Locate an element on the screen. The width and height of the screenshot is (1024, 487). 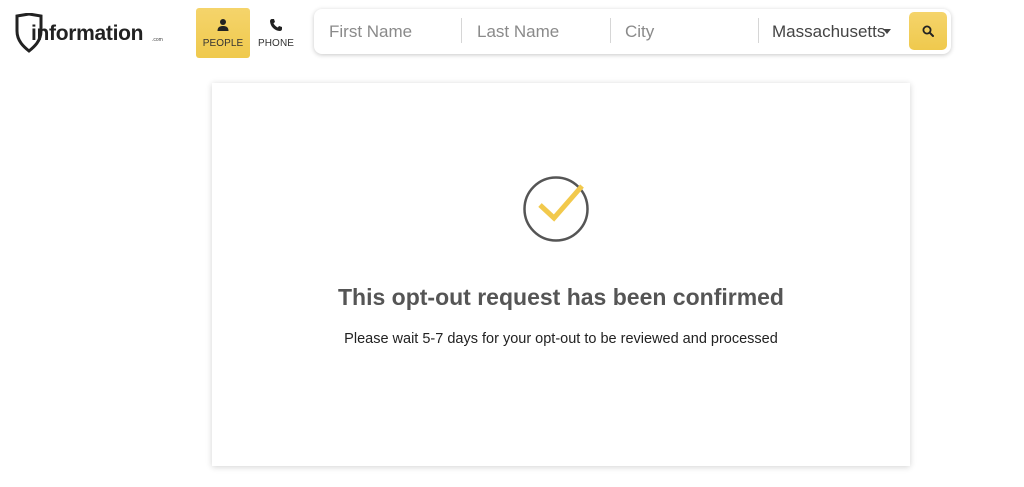
person-icon is located at coordinates (223, 24).